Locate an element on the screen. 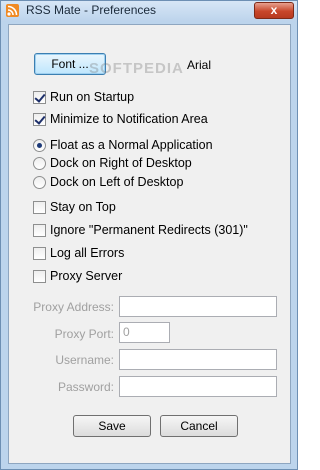 The image size is (320, 470). proxy-port-field: 0 is located at coordinates (144, 332).